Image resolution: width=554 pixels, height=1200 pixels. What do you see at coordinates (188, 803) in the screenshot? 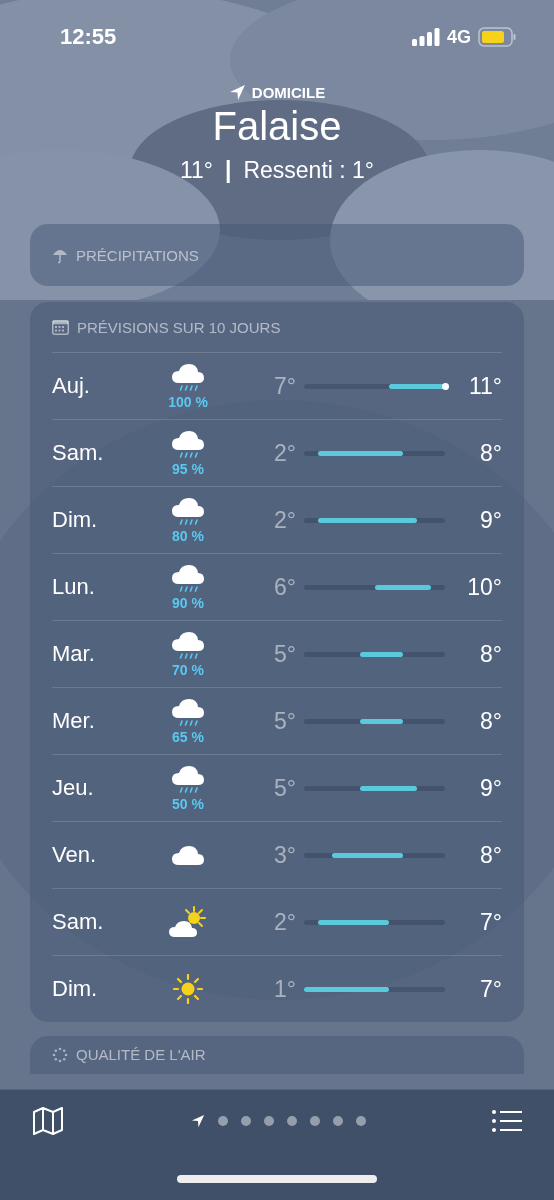
I see `precipitation-chance: 50 %` at bounding box center [188, 803].